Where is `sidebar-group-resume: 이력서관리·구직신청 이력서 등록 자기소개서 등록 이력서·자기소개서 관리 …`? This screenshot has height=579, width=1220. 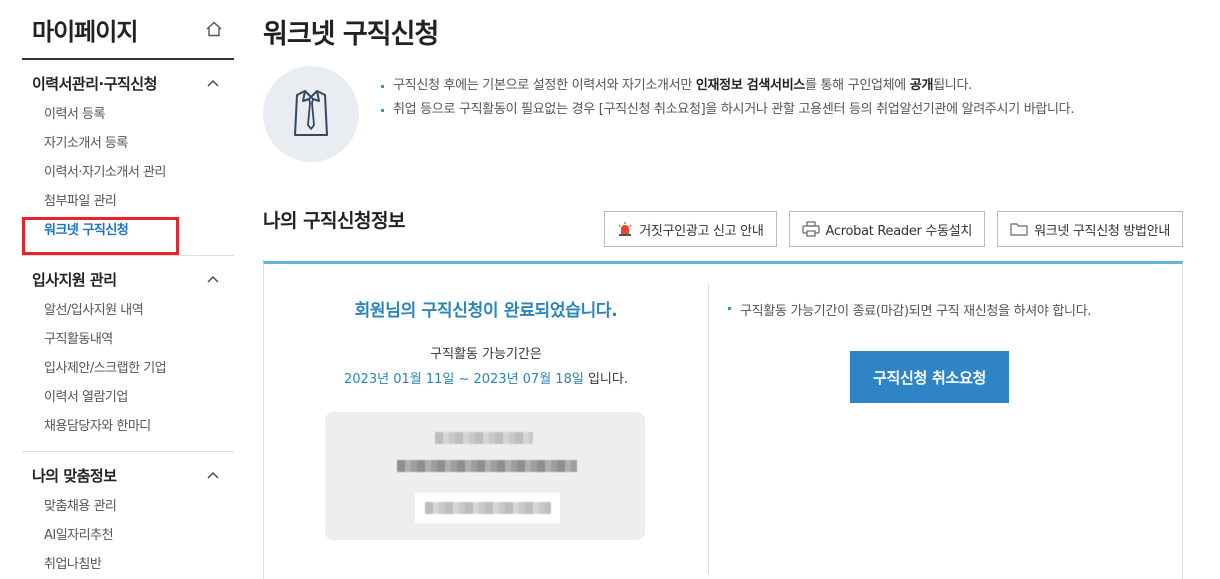
sidebar-group-resume: 이력서관리·구직신청 이력서 등록 자기소개서 등록 이력서·자기소개서 관리 … is located at coordinates (128, 158).